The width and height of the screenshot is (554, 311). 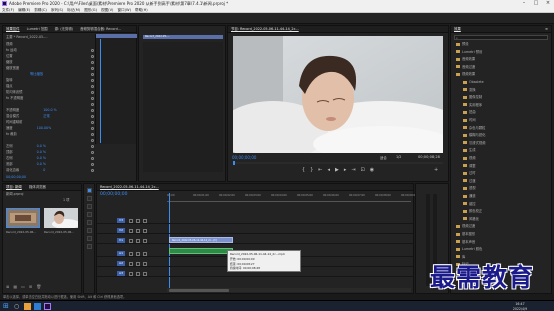 What do you see at coordinates (199, 290) in the screenshot?
I see `timeline-scroll-thumb` at bounding box center [199, 290].